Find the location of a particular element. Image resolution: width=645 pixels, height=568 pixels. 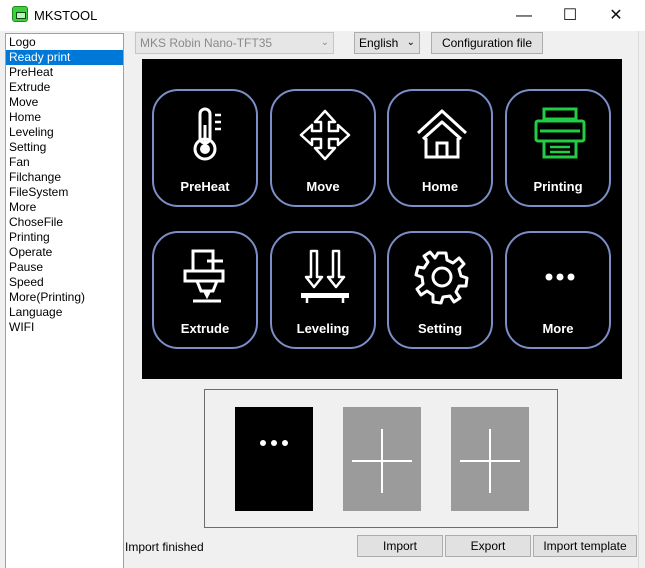

tile-label: Leveling is located at coordinates (323, 328).